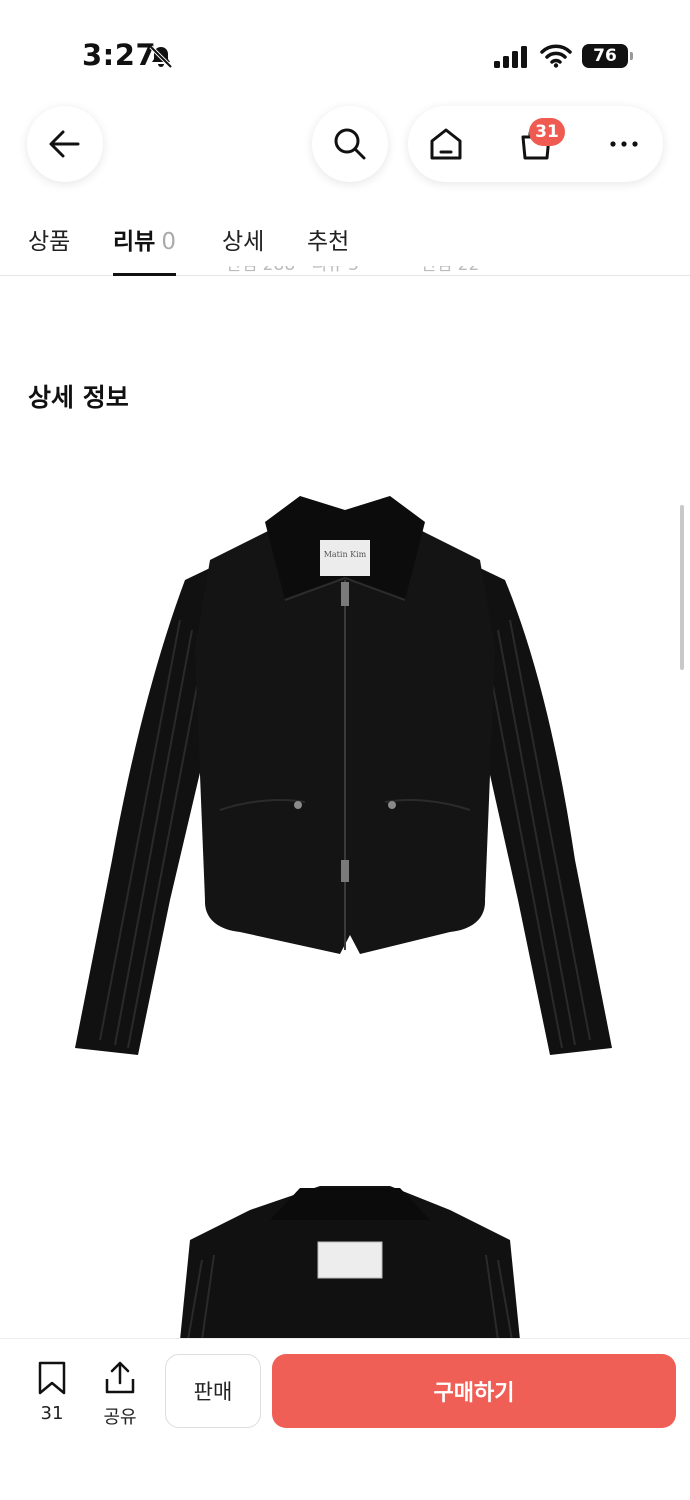 The width and height of the screenshot is (690, 1500). I want to click on review-count: 0, so click(168, 242).